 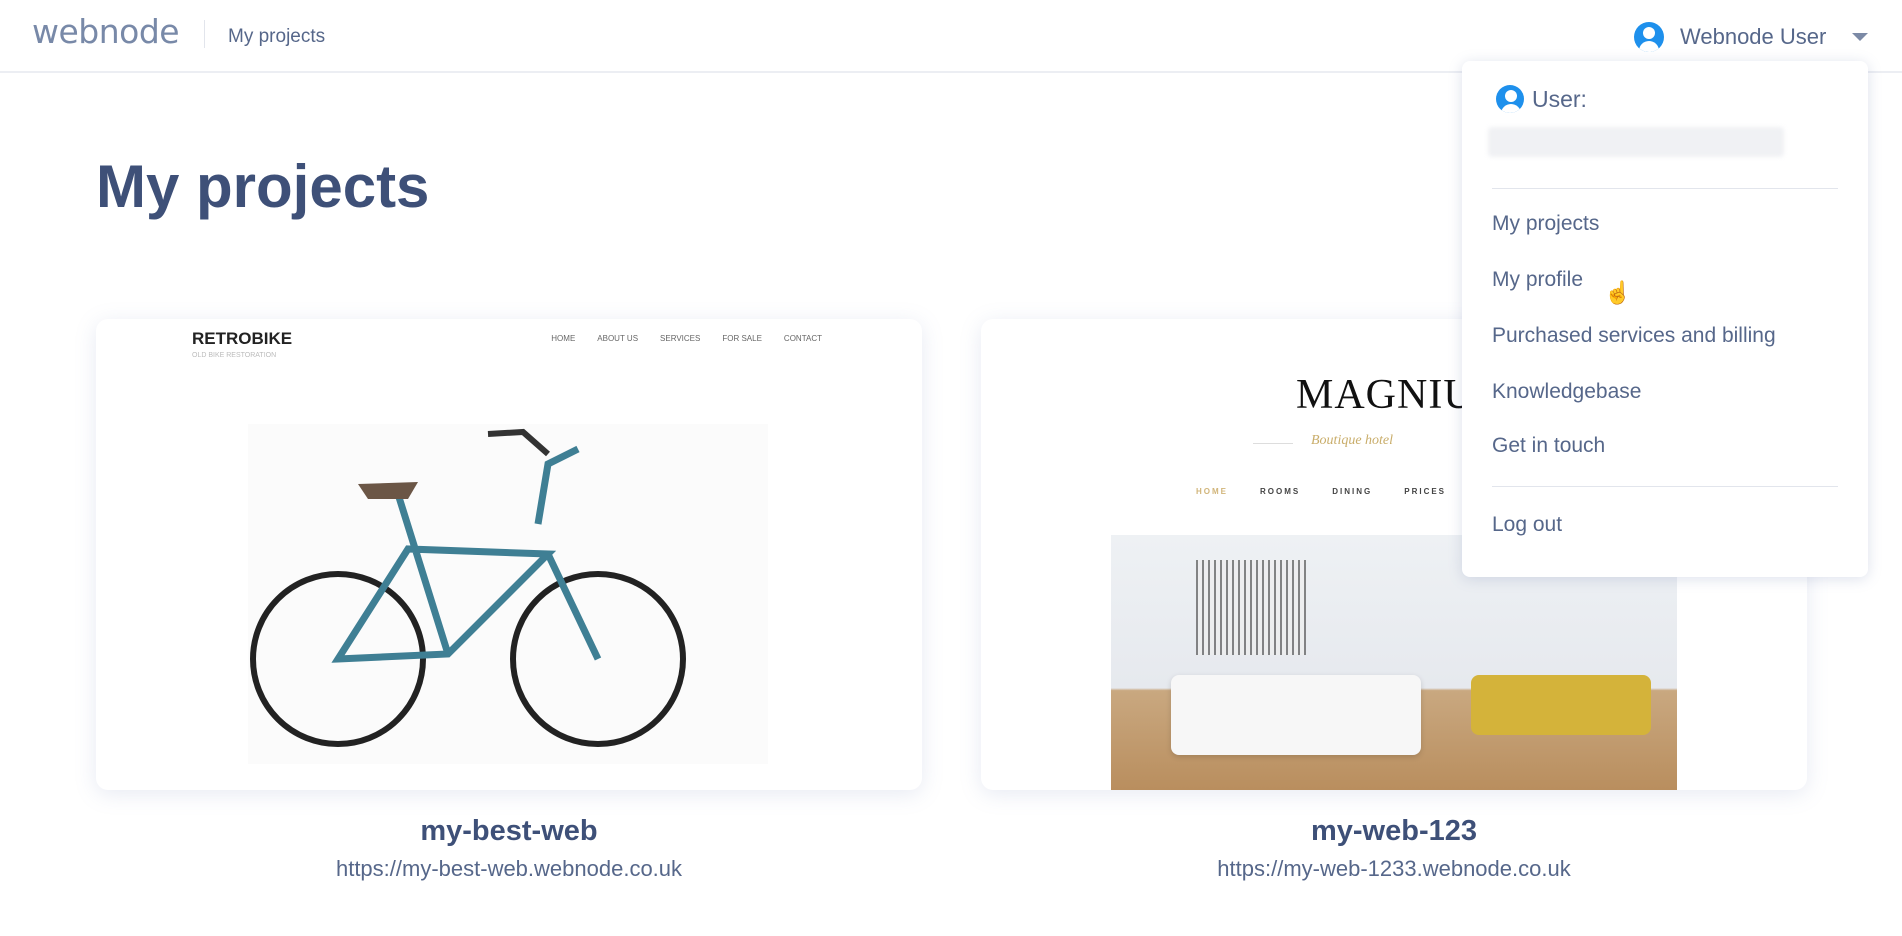 What do you see at coordinates (1566, 392) in the screenshot?
I see `menu-item-knowledgebase: Knowledgebase` at bounding box center [1566, 392].